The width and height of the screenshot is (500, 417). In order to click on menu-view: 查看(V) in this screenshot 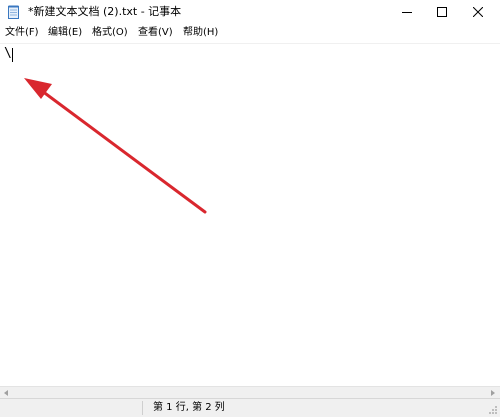, I will do `click(155, 33)`.